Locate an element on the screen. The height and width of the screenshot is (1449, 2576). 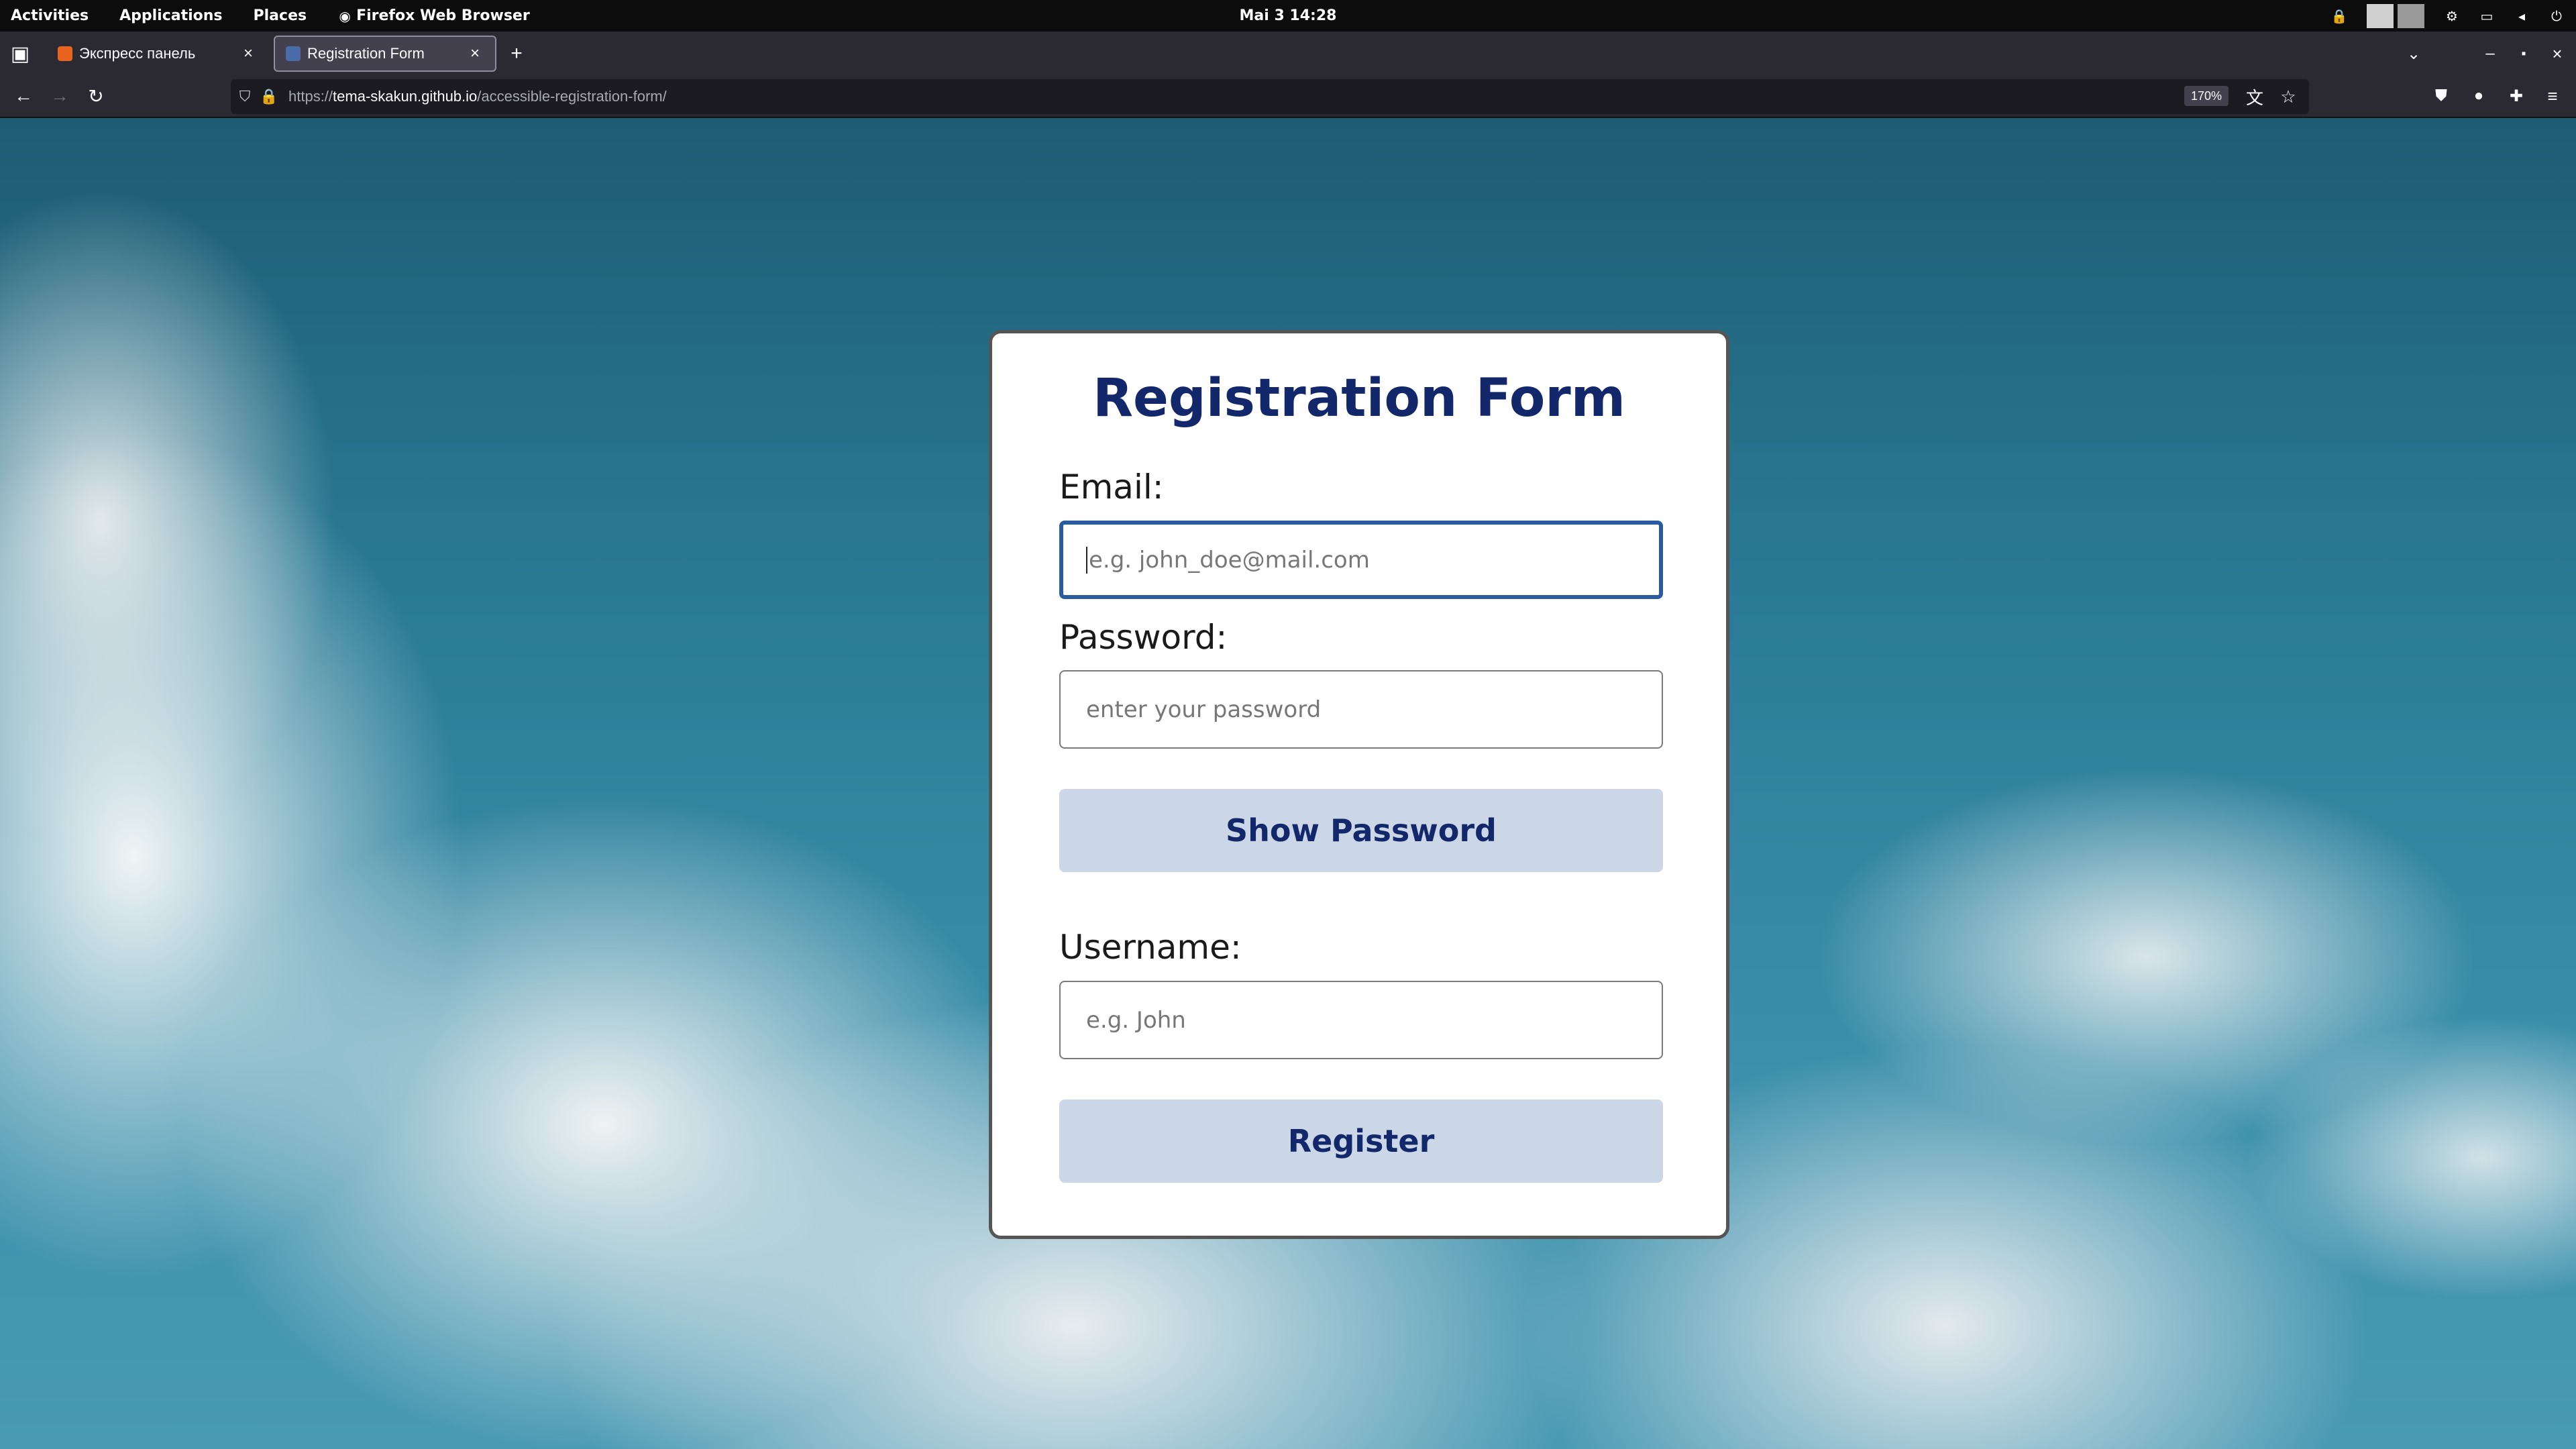
new-tab-icon: + is located at coordinates (516, 53).